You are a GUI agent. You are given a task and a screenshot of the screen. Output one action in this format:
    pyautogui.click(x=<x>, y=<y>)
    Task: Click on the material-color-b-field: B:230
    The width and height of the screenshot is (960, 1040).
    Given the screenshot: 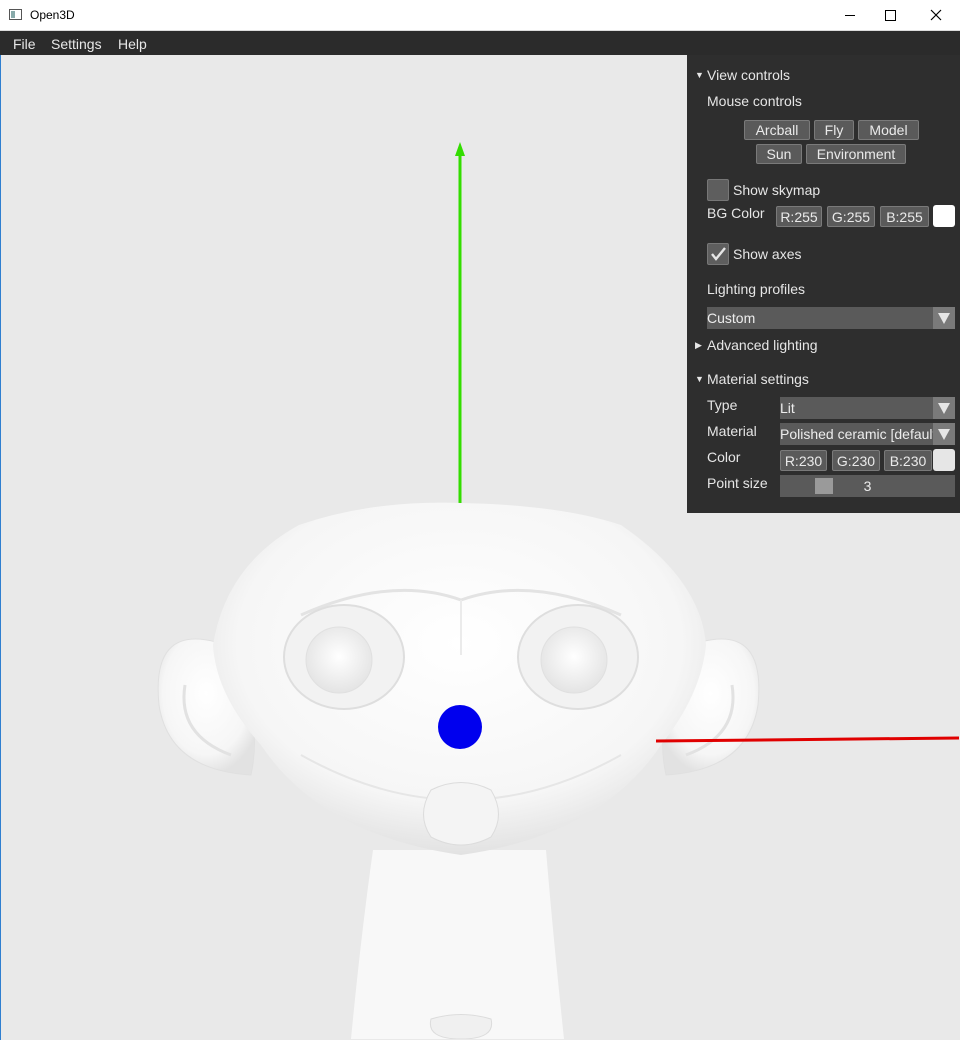 What is the action you would take?
    pyautogui.click(x=908, y=460)
    